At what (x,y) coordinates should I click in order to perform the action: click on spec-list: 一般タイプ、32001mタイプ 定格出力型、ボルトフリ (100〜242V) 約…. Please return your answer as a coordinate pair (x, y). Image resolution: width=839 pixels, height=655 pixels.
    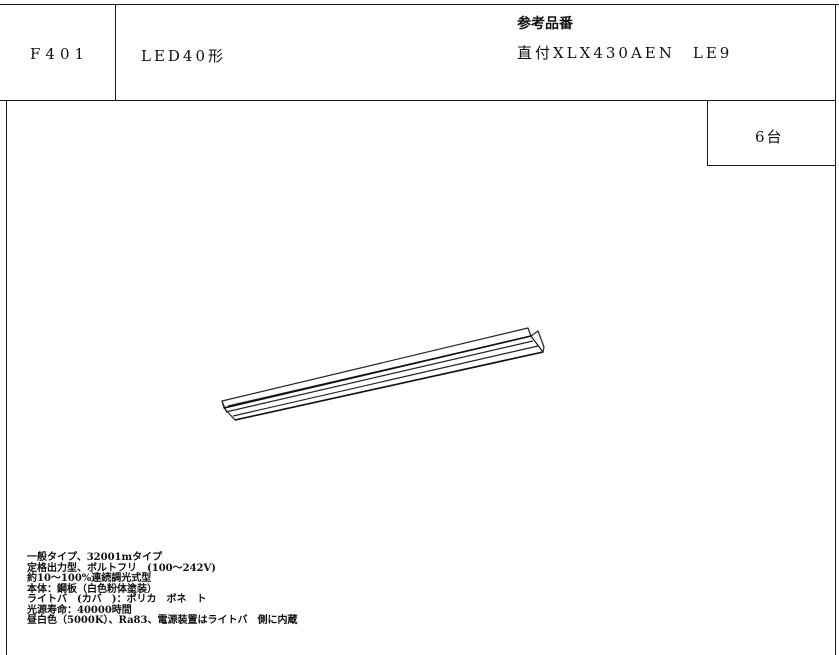
    Looking at the image, I should click on (162, 589).